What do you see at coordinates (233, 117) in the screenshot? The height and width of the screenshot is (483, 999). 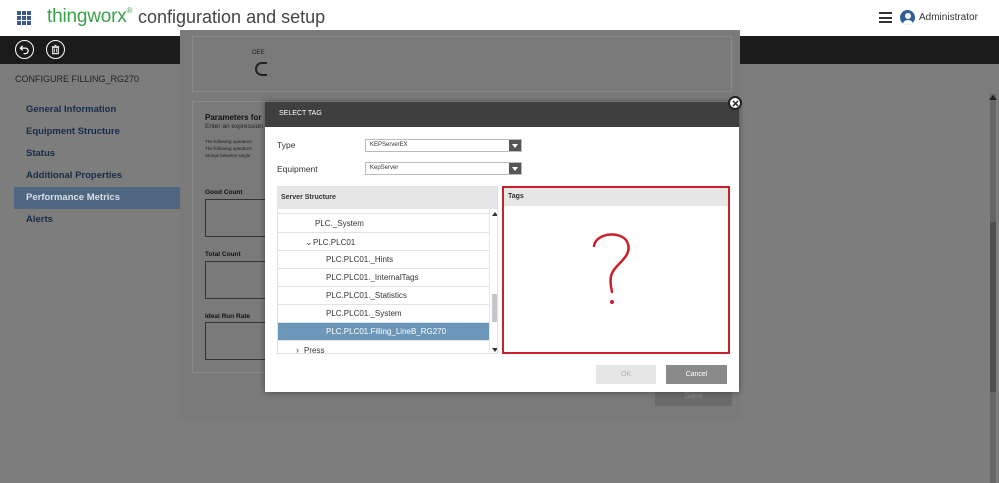 I see `parameters-title: Parameters for` at bounding box center [233, 117].